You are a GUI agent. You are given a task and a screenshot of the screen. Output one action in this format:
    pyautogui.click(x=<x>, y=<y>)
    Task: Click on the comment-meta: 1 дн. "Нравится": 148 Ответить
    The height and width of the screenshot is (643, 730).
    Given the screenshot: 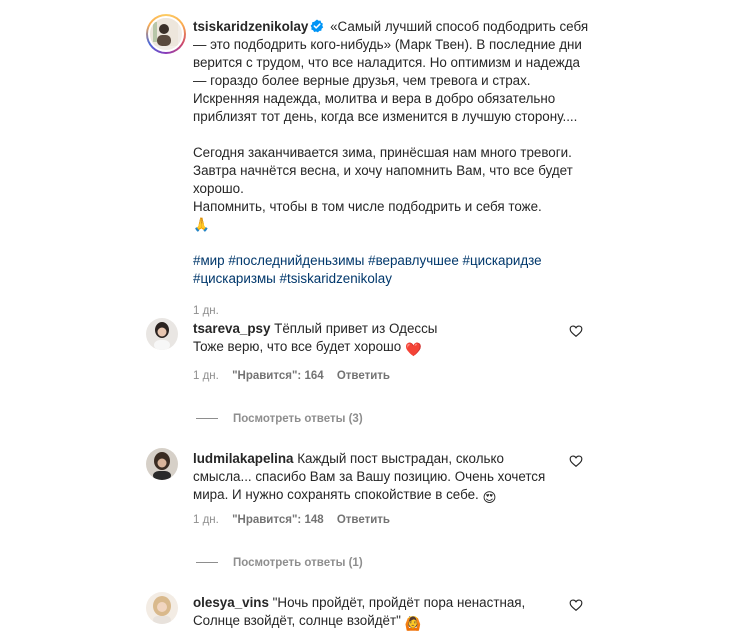 What is the action you would take?
    pyautogui.click(x=291, y=520)
    